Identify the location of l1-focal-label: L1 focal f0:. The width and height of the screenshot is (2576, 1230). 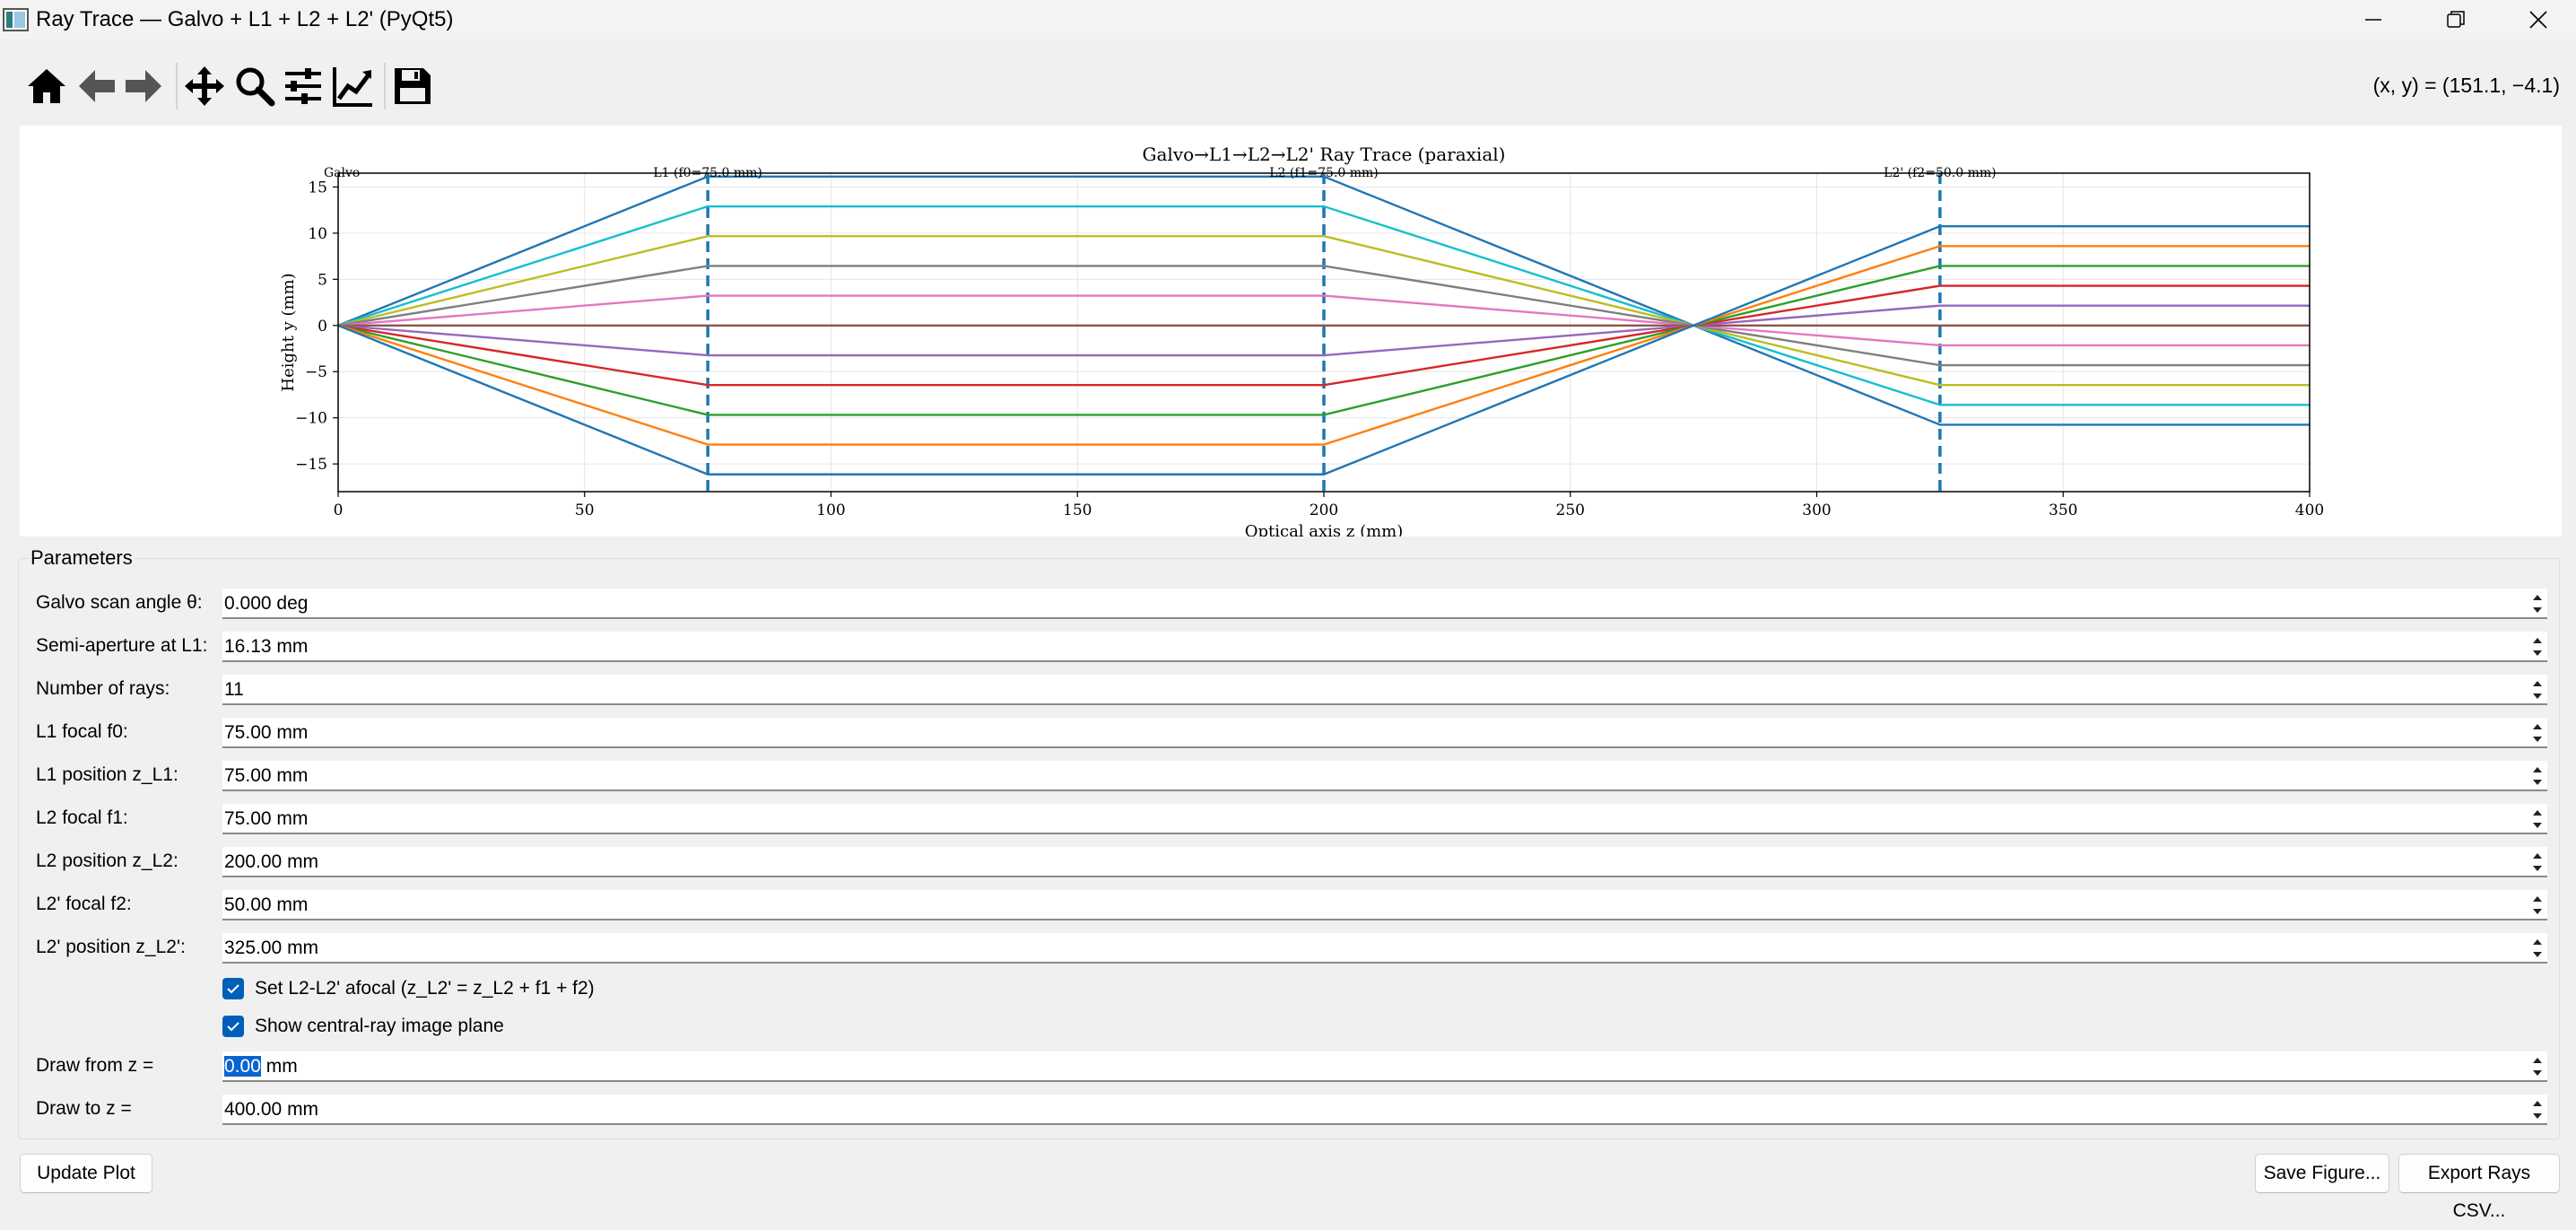
(82, 731).